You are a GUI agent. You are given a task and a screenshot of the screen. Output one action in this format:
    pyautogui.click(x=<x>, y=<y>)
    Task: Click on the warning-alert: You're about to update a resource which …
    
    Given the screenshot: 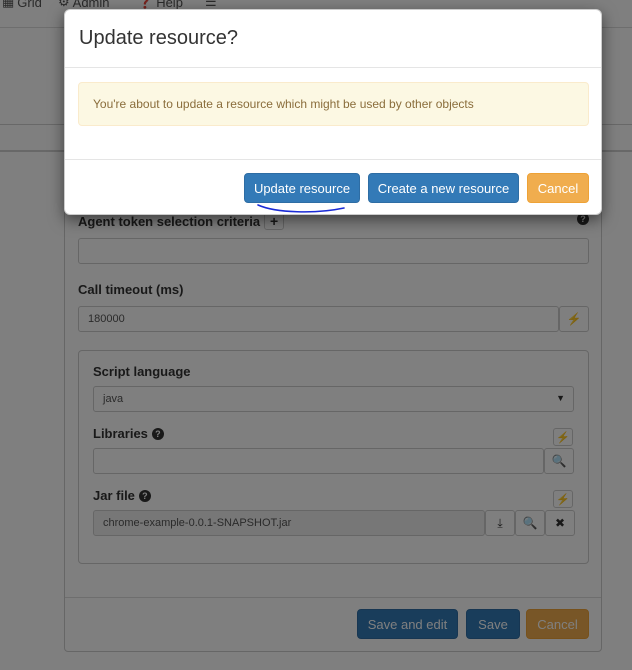 What is the action you would take?
    pyautogui.click(x=333, y=104)
    